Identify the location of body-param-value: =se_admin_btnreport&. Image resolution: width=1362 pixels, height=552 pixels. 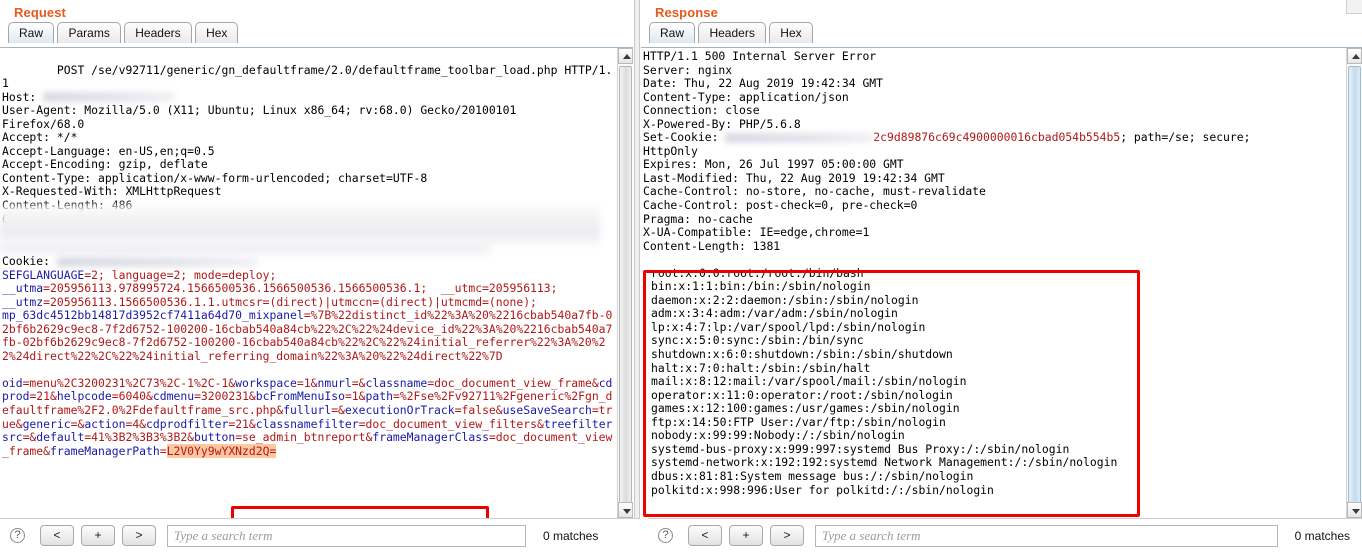
(304, 437).